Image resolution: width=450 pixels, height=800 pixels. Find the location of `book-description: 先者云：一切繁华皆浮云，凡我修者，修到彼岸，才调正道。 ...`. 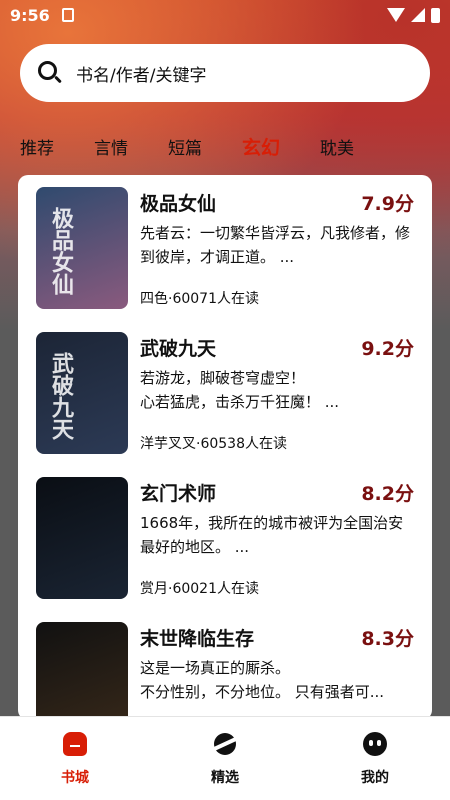

book-description: 先者云：一切繁华皆浮云，凡我修者，修到彼岸，才调正道。 ... is located at coordinates (275, 245).